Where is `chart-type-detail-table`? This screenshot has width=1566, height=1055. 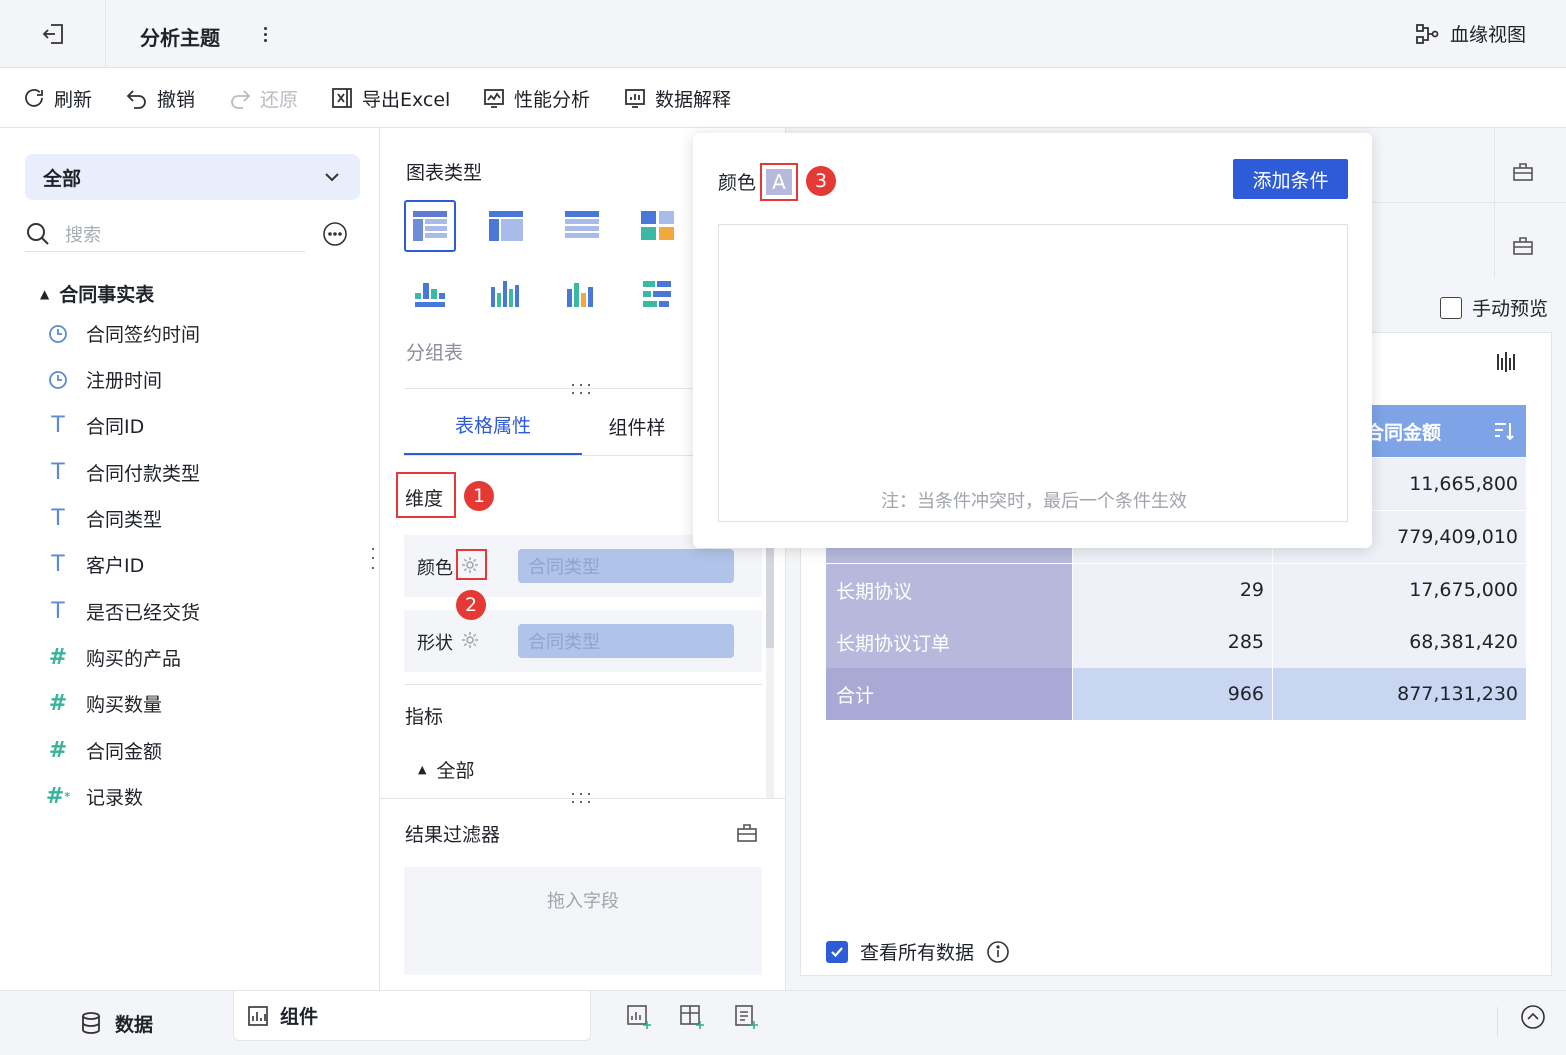
chart-type-detail-table is located at coordinates (582, 226).